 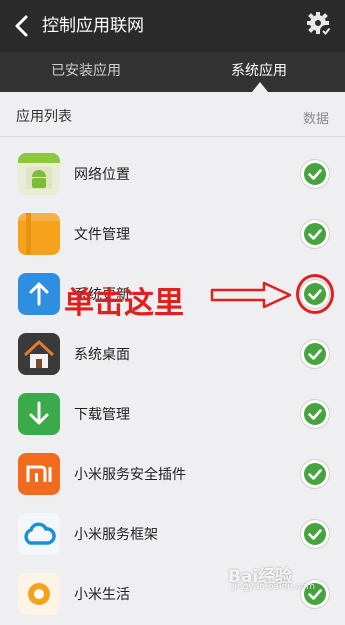 I want to click on house-icon, so click(x=39, y=354).